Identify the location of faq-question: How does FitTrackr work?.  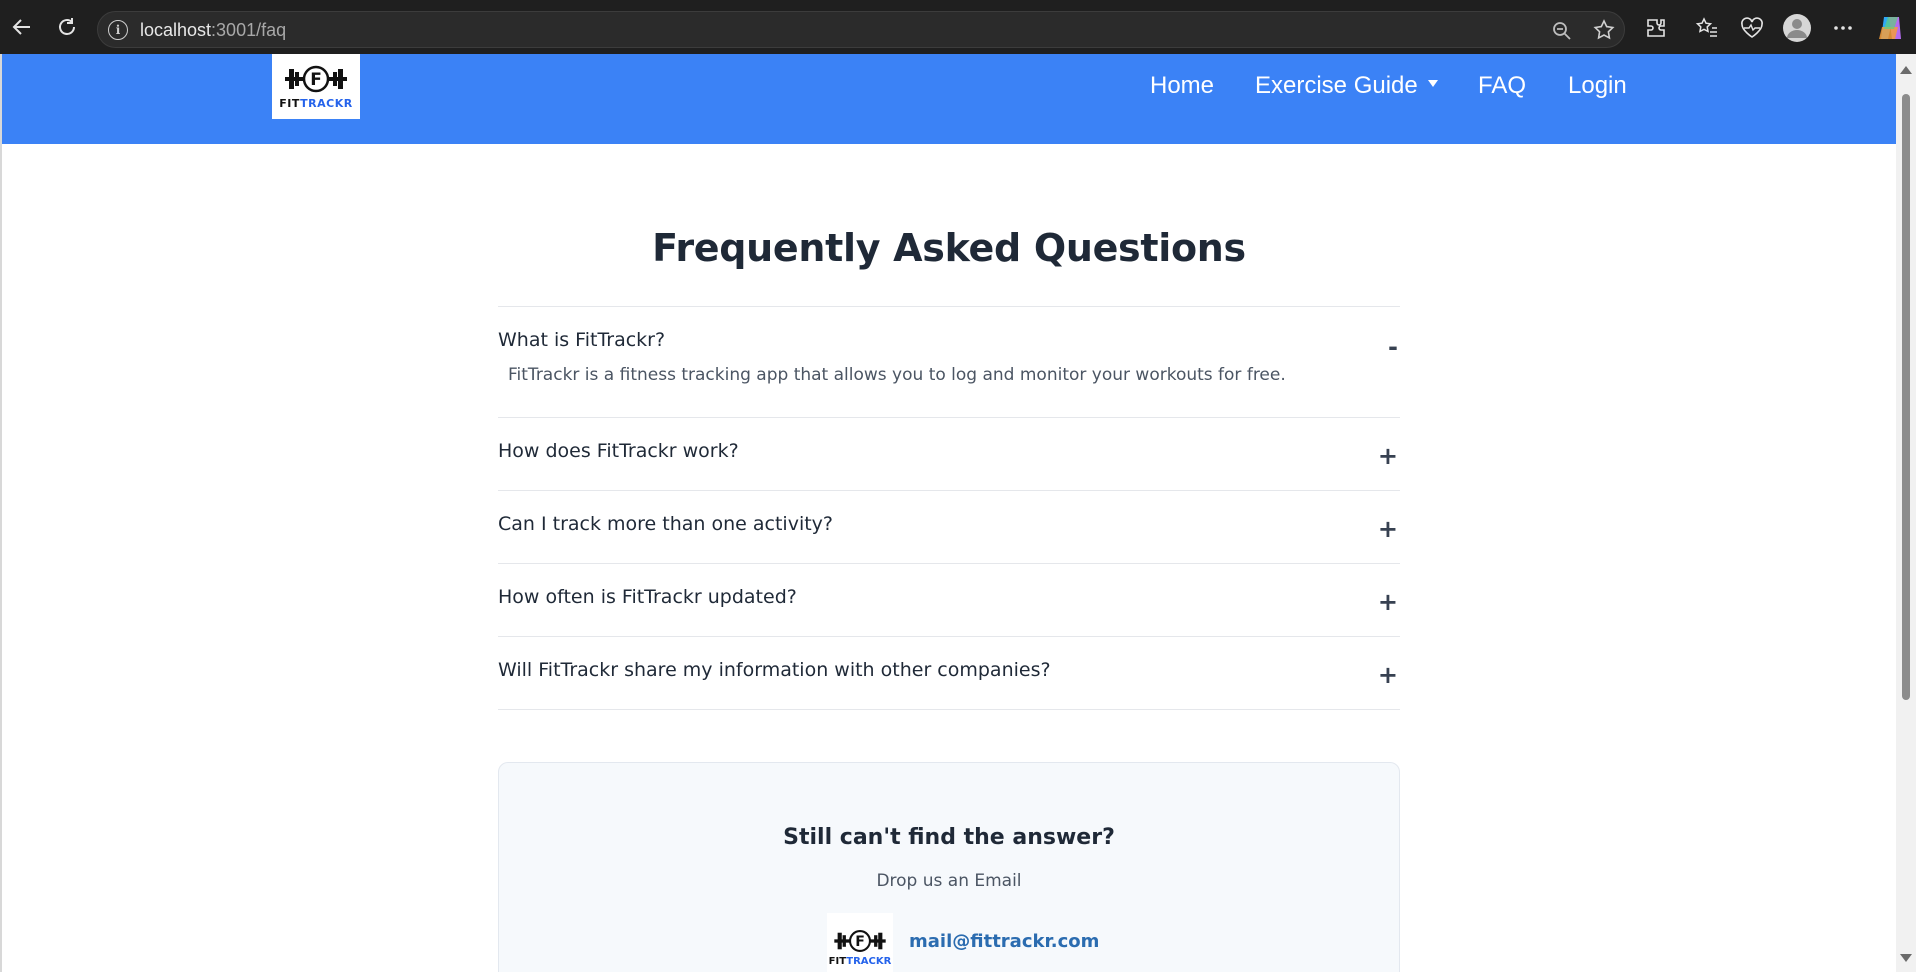
(949, 454).